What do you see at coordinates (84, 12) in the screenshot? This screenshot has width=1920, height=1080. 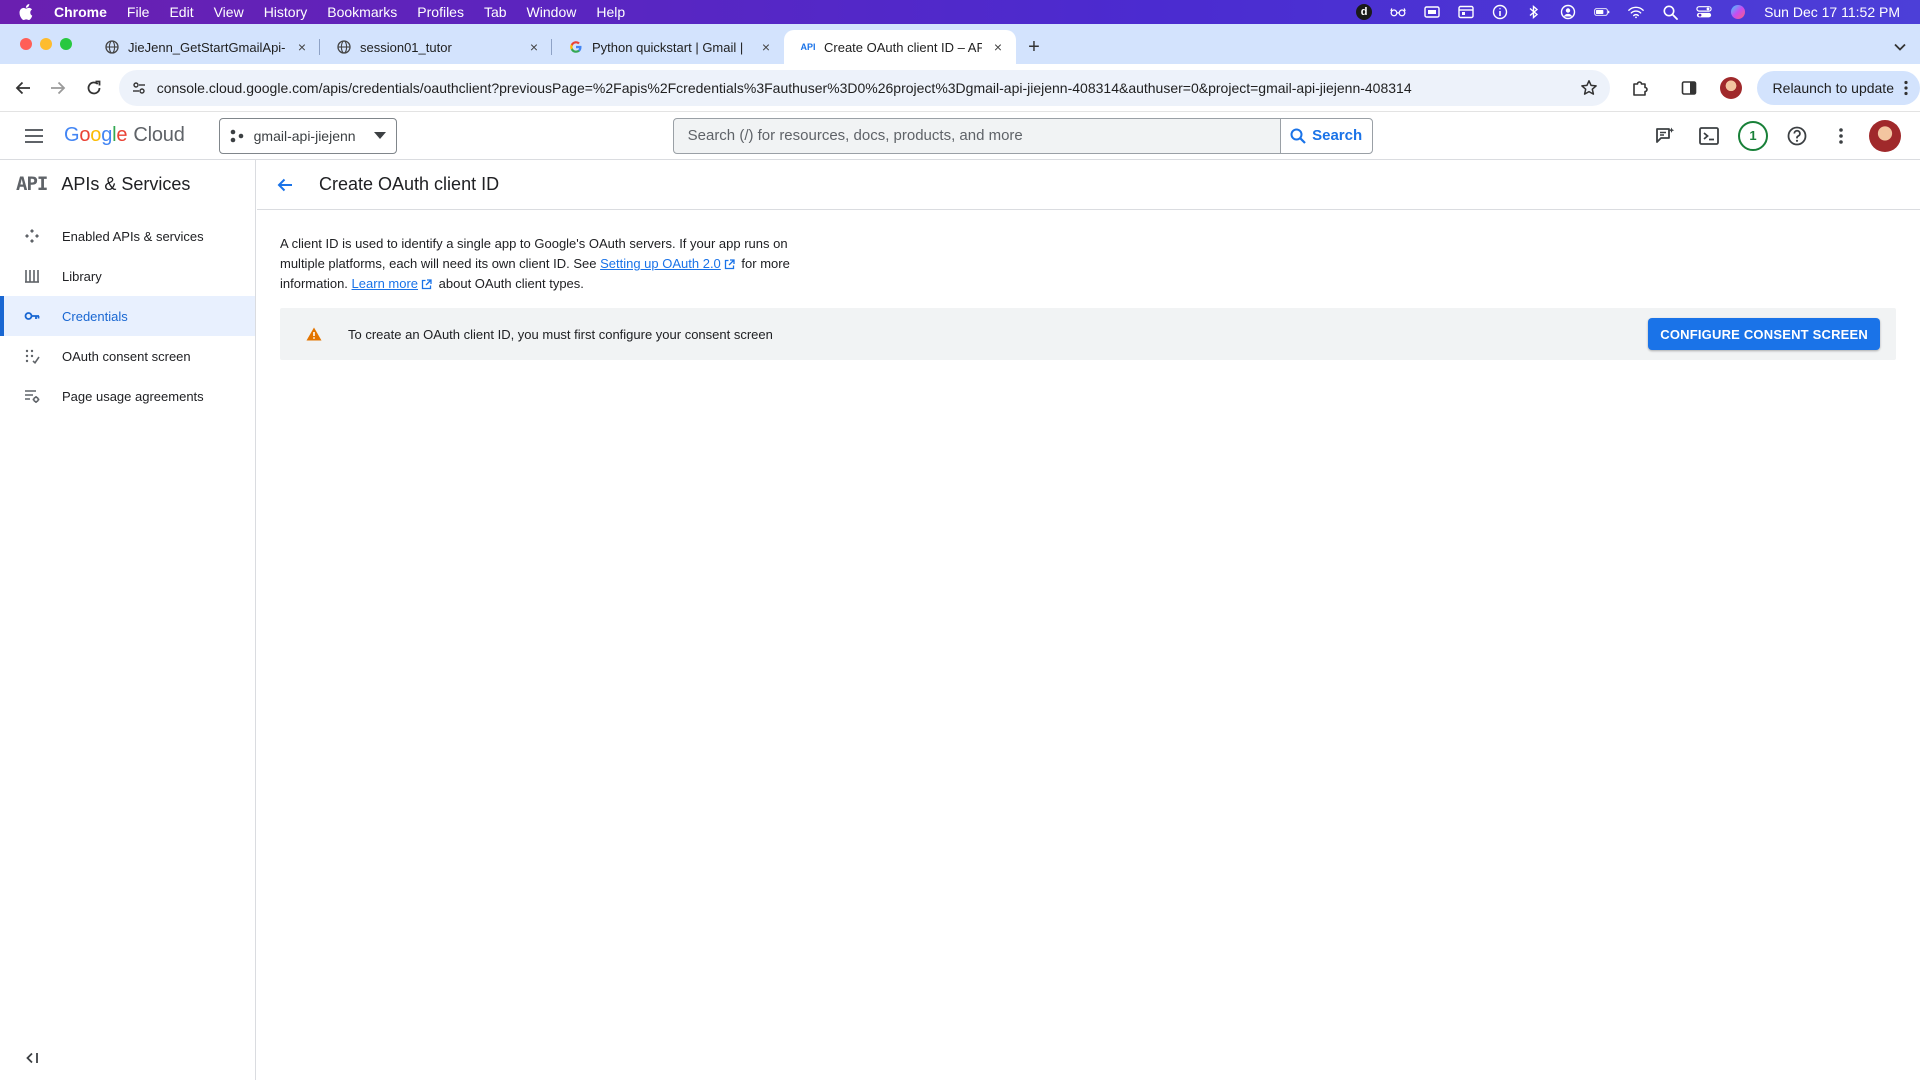 I see `menu-app-name: Chrome` at bounding box center [84, 12].